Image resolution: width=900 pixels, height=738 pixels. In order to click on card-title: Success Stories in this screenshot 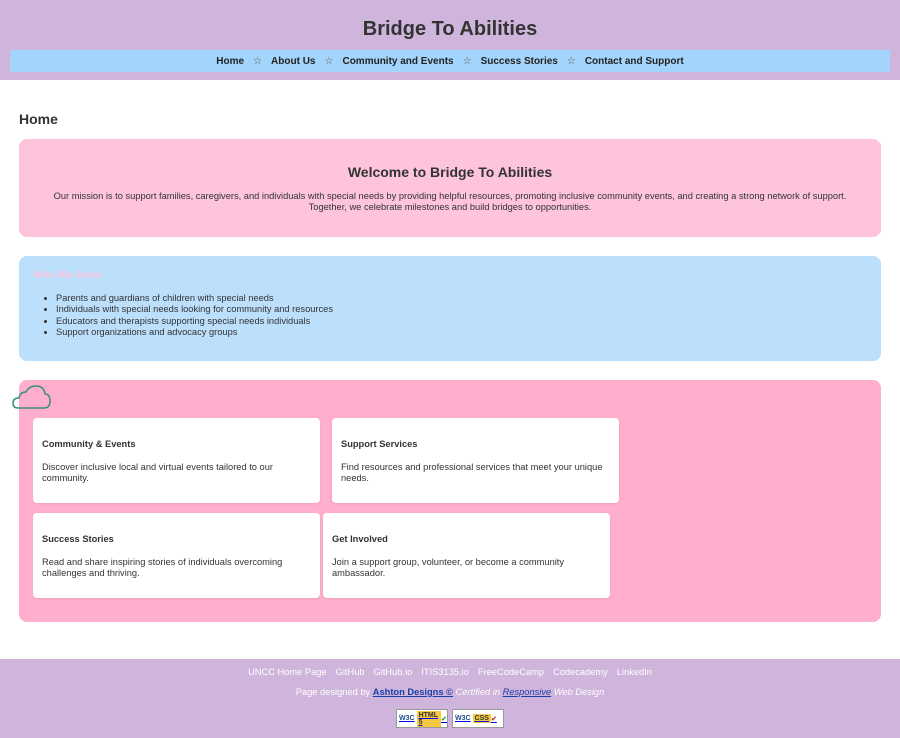, I will do `click(78, 539)`.